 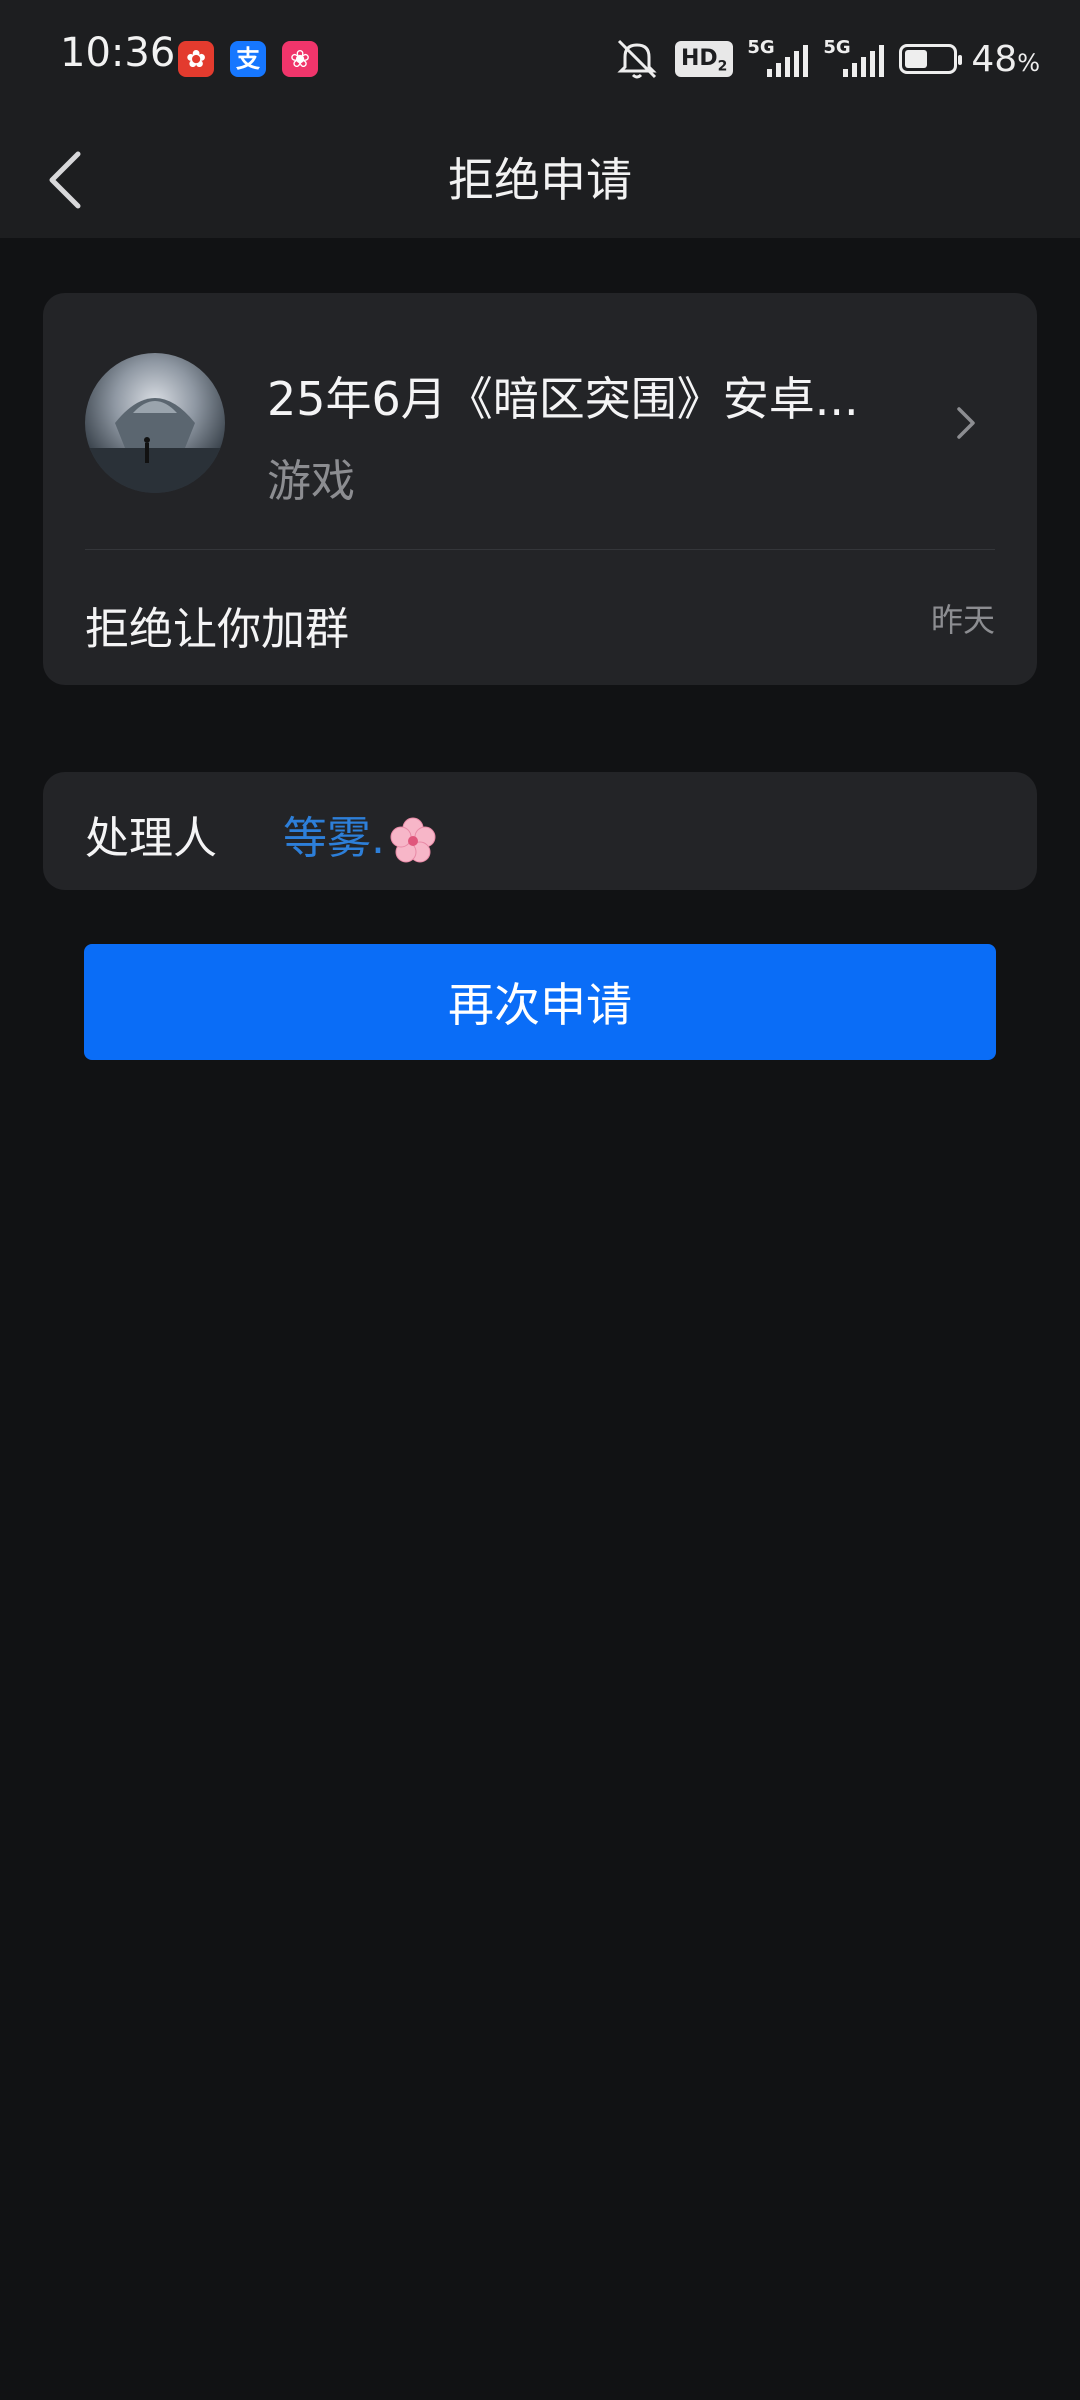 I want to click on reject-time: 昨天, so click(x=962, y=620).